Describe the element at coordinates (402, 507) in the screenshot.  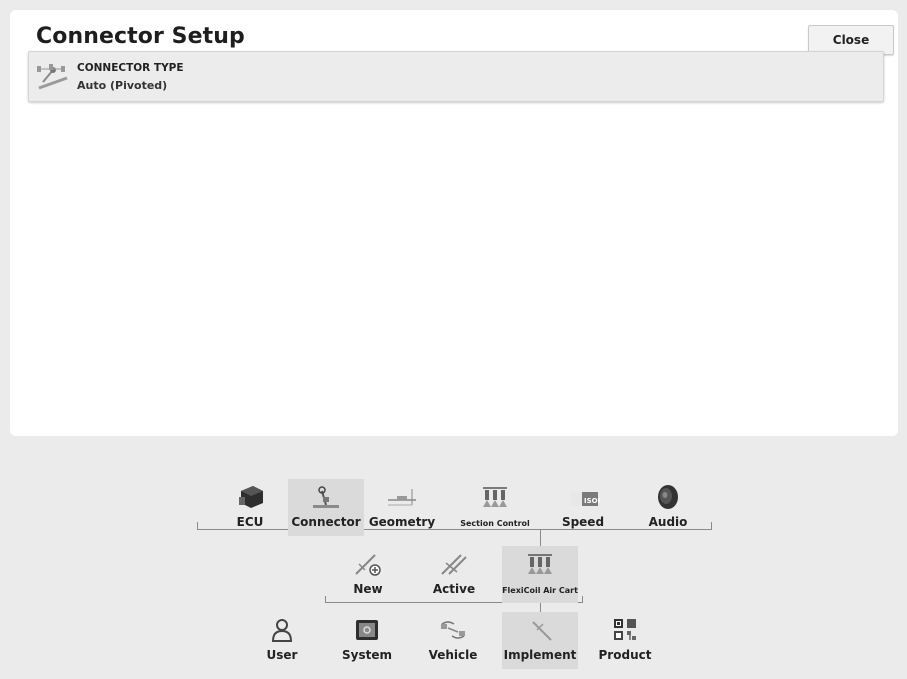
I see `nav-geometry: Geometry` at that location.